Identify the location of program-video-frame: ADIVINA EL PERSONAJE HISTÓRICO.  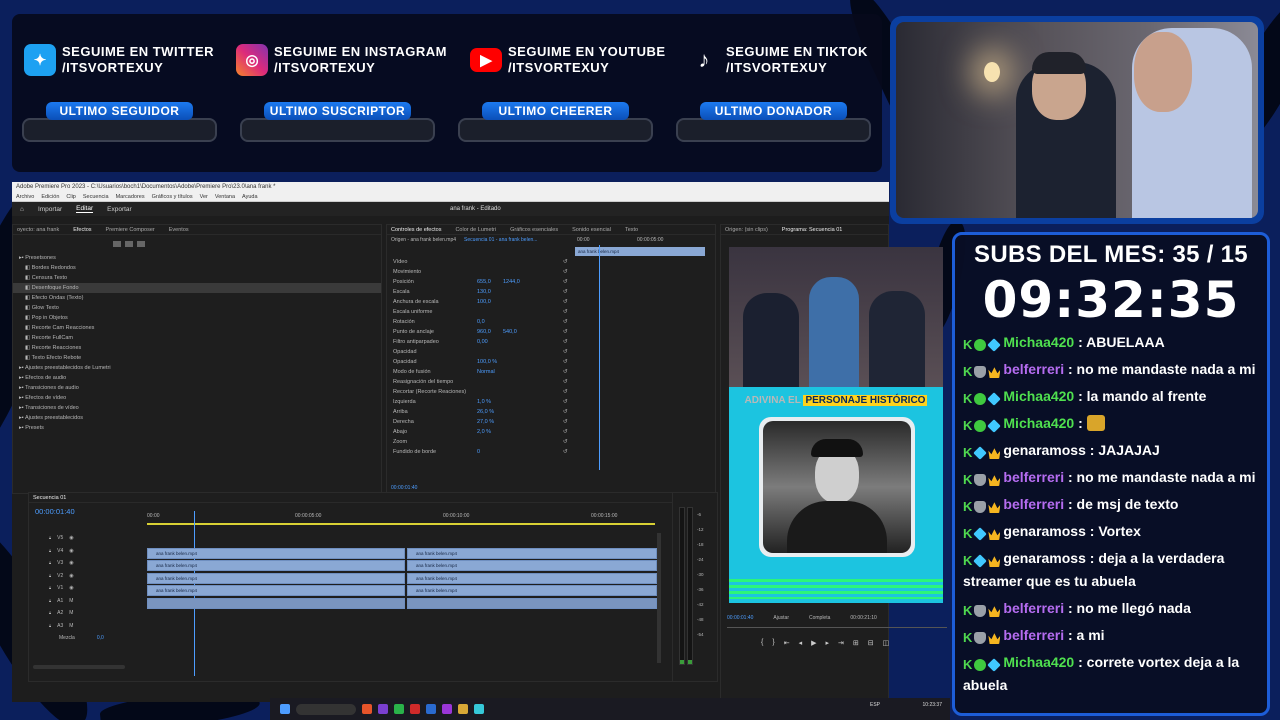
(836, 425).